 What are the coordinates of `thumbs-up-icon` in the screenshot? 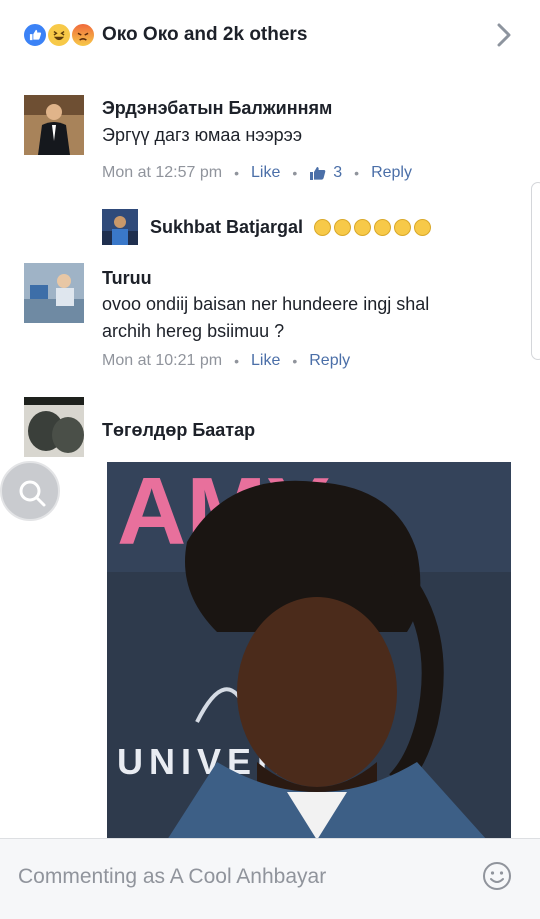 It's located at (318, 173).